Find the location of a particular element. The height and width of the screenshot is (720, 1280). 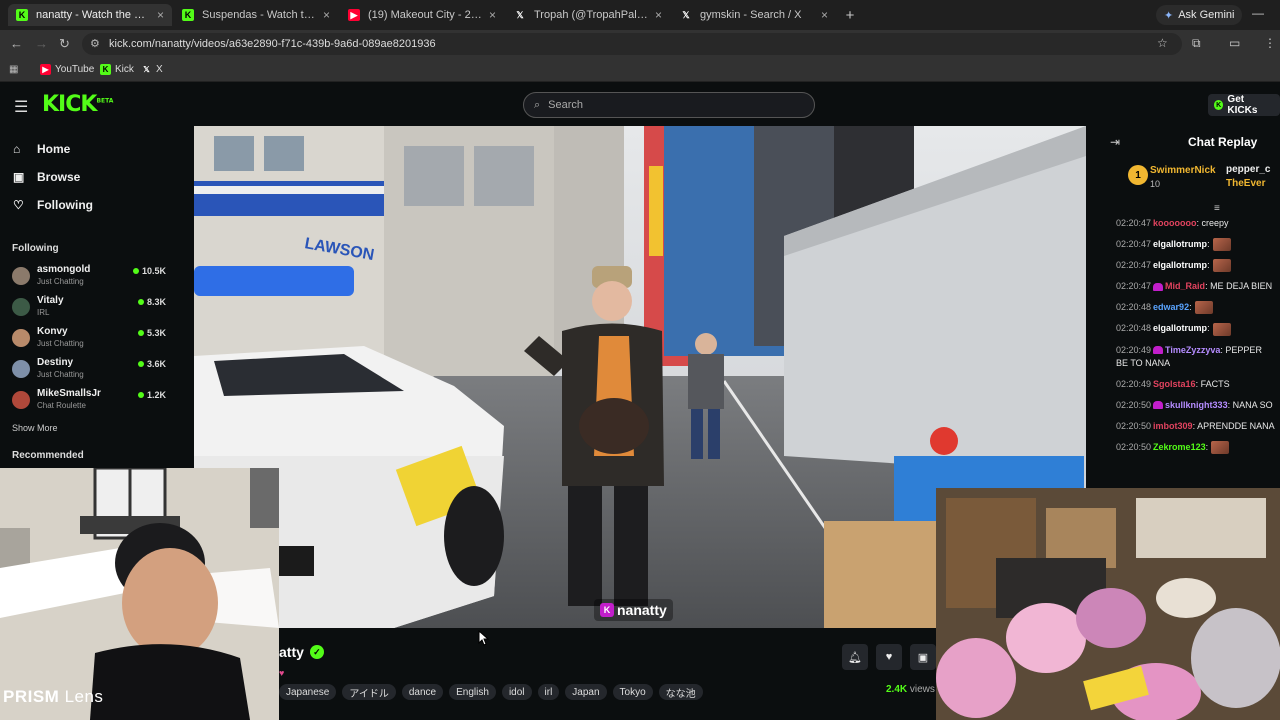

bookmark-youtube: ▶ YouTube is located at coordinates (67, 69).